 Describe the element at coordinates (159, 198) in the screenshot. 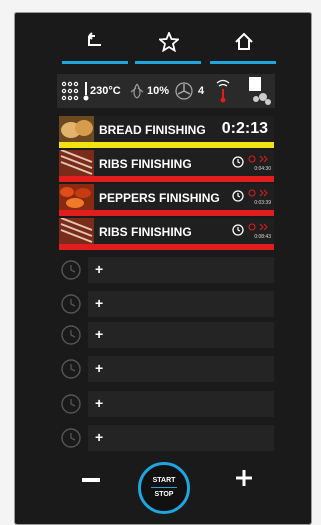

I see `program-label: PEPPERS FINISHING` at that location.